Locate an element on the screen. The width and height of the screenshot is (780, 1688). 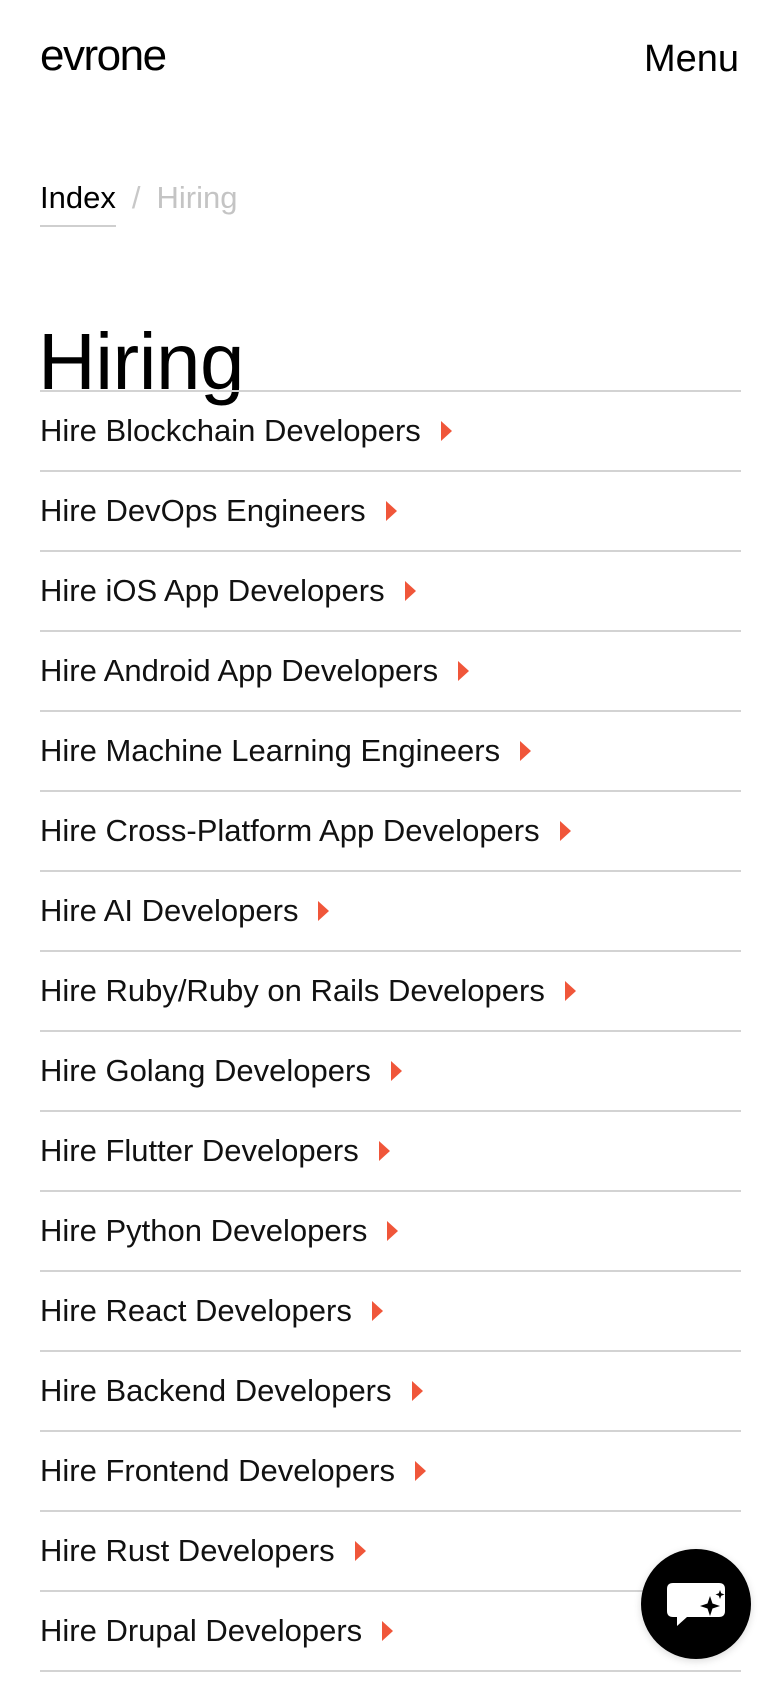
breadcrumb-index-link: Index is located at coordinates (78, 204).